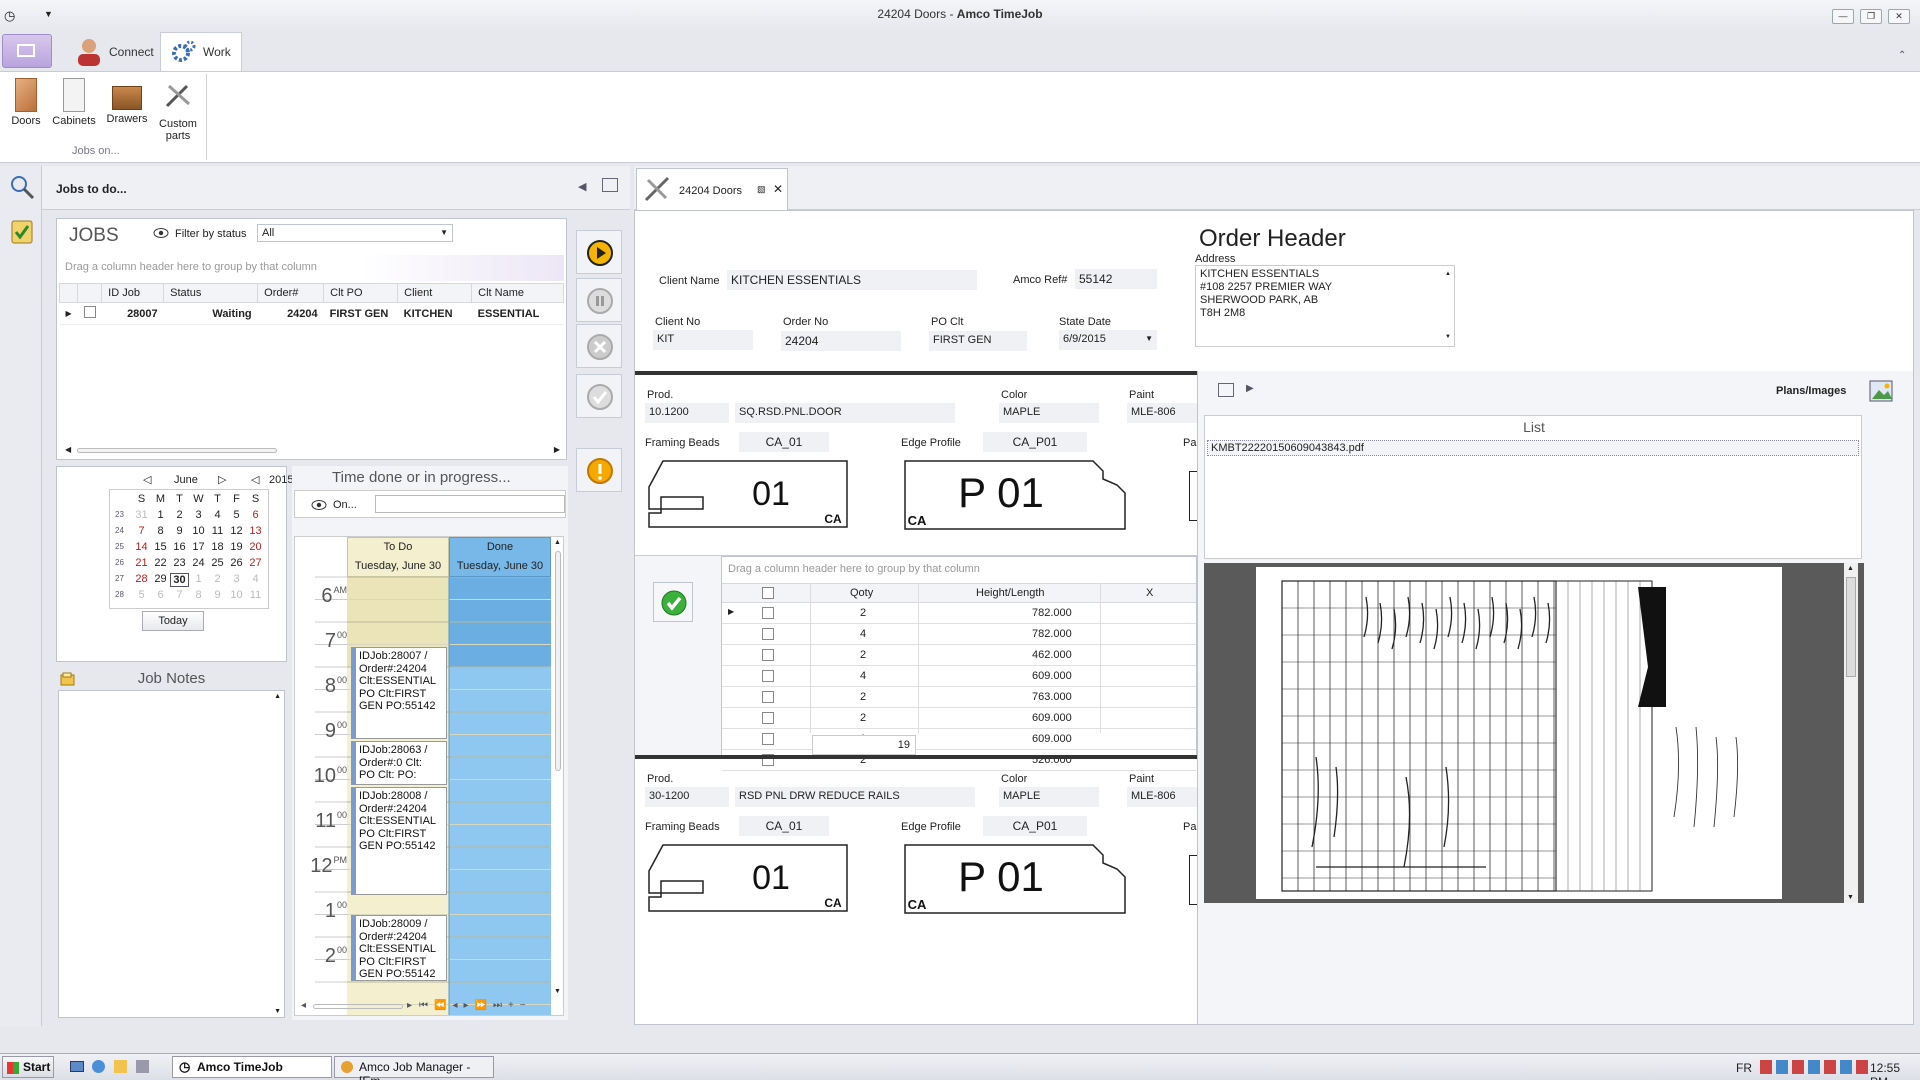 The image size is (1920, 1080). What do you see at coordinates (599, 252) in the screenshot?
I see `start-button` at bounding box center [599, 252].